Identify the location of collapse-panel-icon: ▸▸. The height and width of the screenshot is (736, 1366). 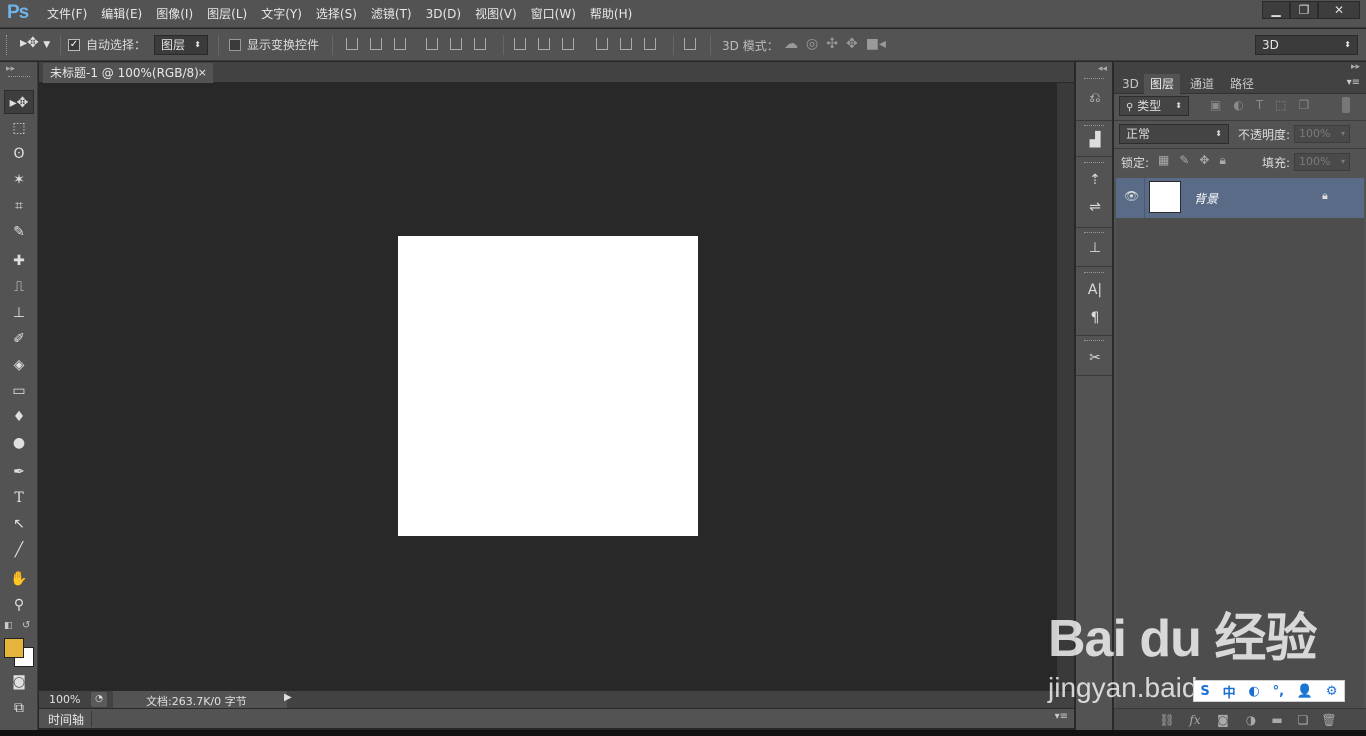
(1355, 67).